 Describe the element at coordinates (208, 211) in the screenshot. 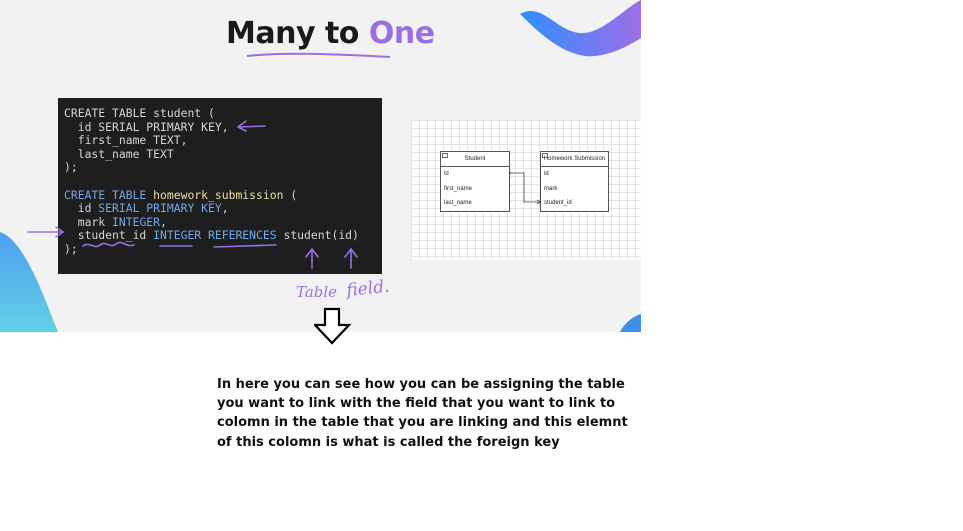

I see `handwritten-annotations: Table field.` at that location.